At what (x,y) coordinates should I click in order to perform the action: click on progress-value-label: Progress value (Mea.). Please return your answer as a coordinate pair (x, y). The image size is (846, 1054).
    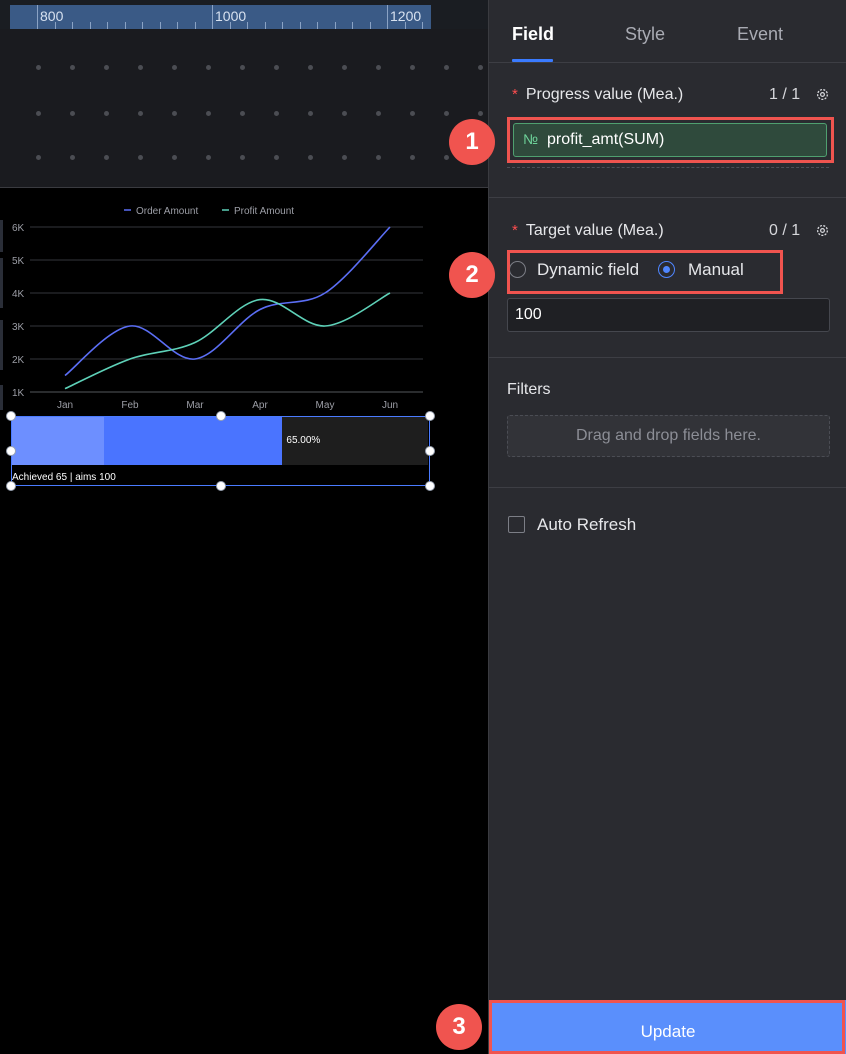
    Looking at the image, I should click on (604, 94).